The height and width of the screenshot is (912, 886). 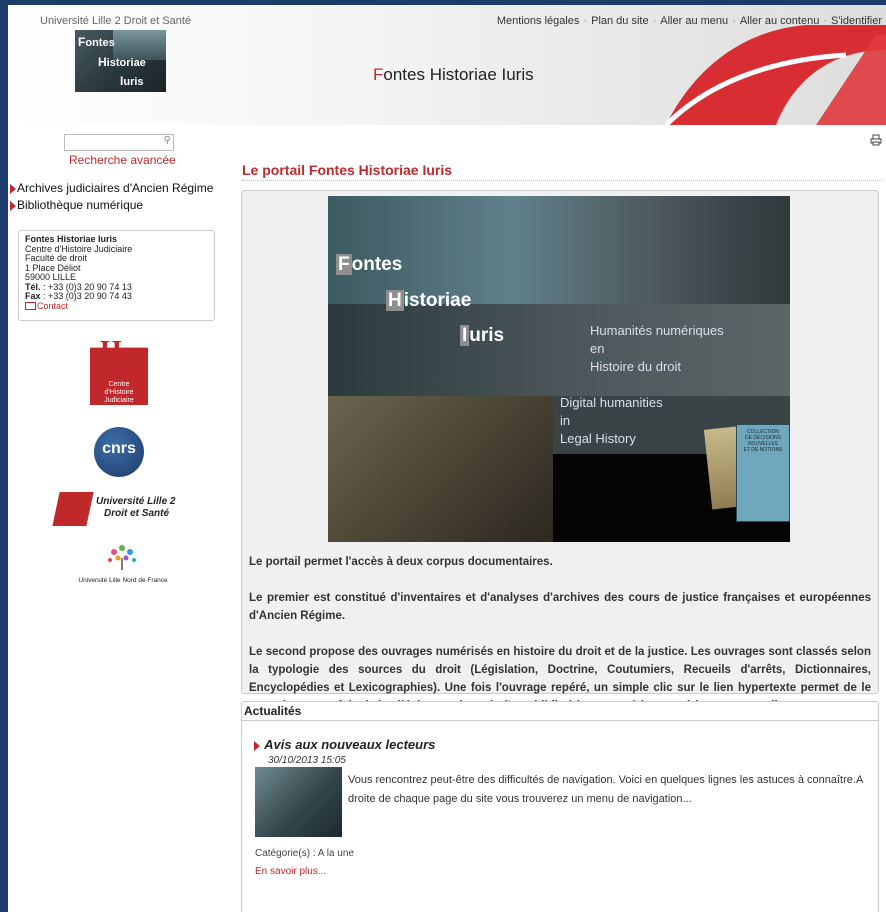 I want to click on advanced-search-link: Recherche avancée, so click(x=122, y=160).